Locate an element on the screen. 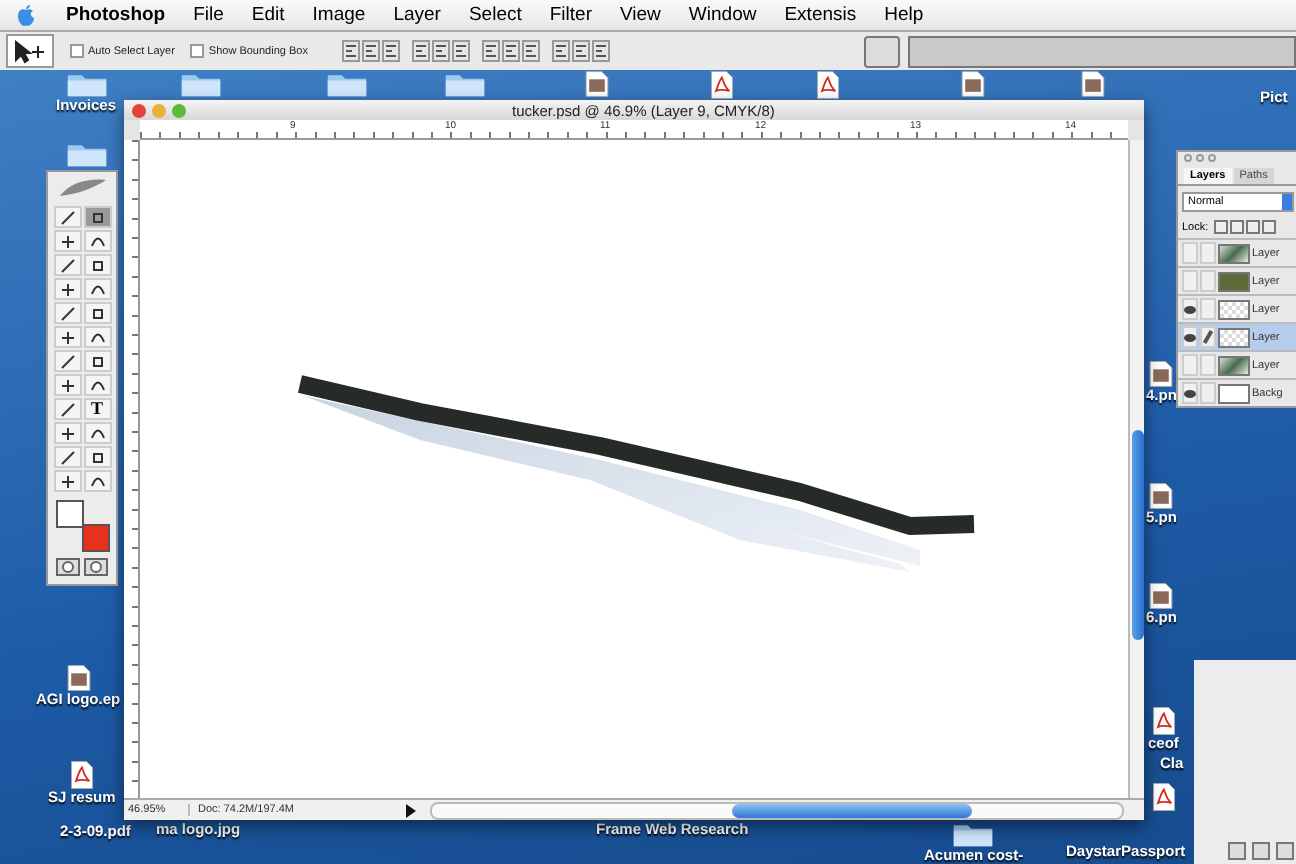 This screenshot has height=864, width=1296. move-tool-icon is located at coordinates (30, 51).